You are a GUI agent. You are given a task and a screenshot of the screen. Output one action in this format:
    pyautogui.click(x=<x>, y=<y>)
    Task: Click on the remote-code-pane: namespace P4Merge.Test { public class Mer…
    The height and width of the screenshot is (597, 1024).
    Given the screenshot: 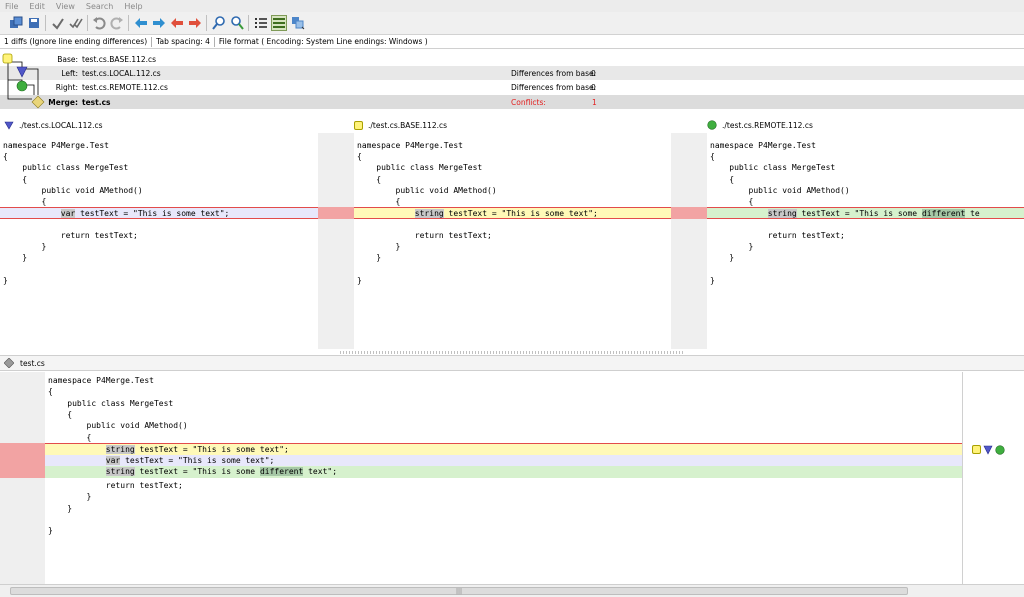 What is the action you would take?
    pyautogui.click(x=865, y=241)
    